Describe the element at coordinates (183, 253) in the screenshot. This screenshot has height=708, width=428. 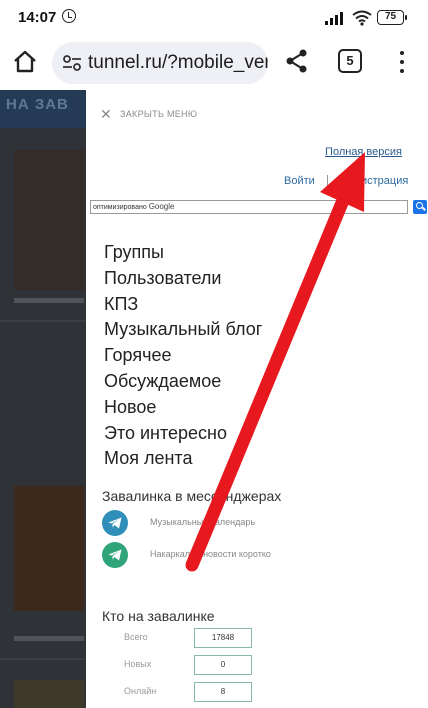
I see `menu-item-groups: Группы` at that location.